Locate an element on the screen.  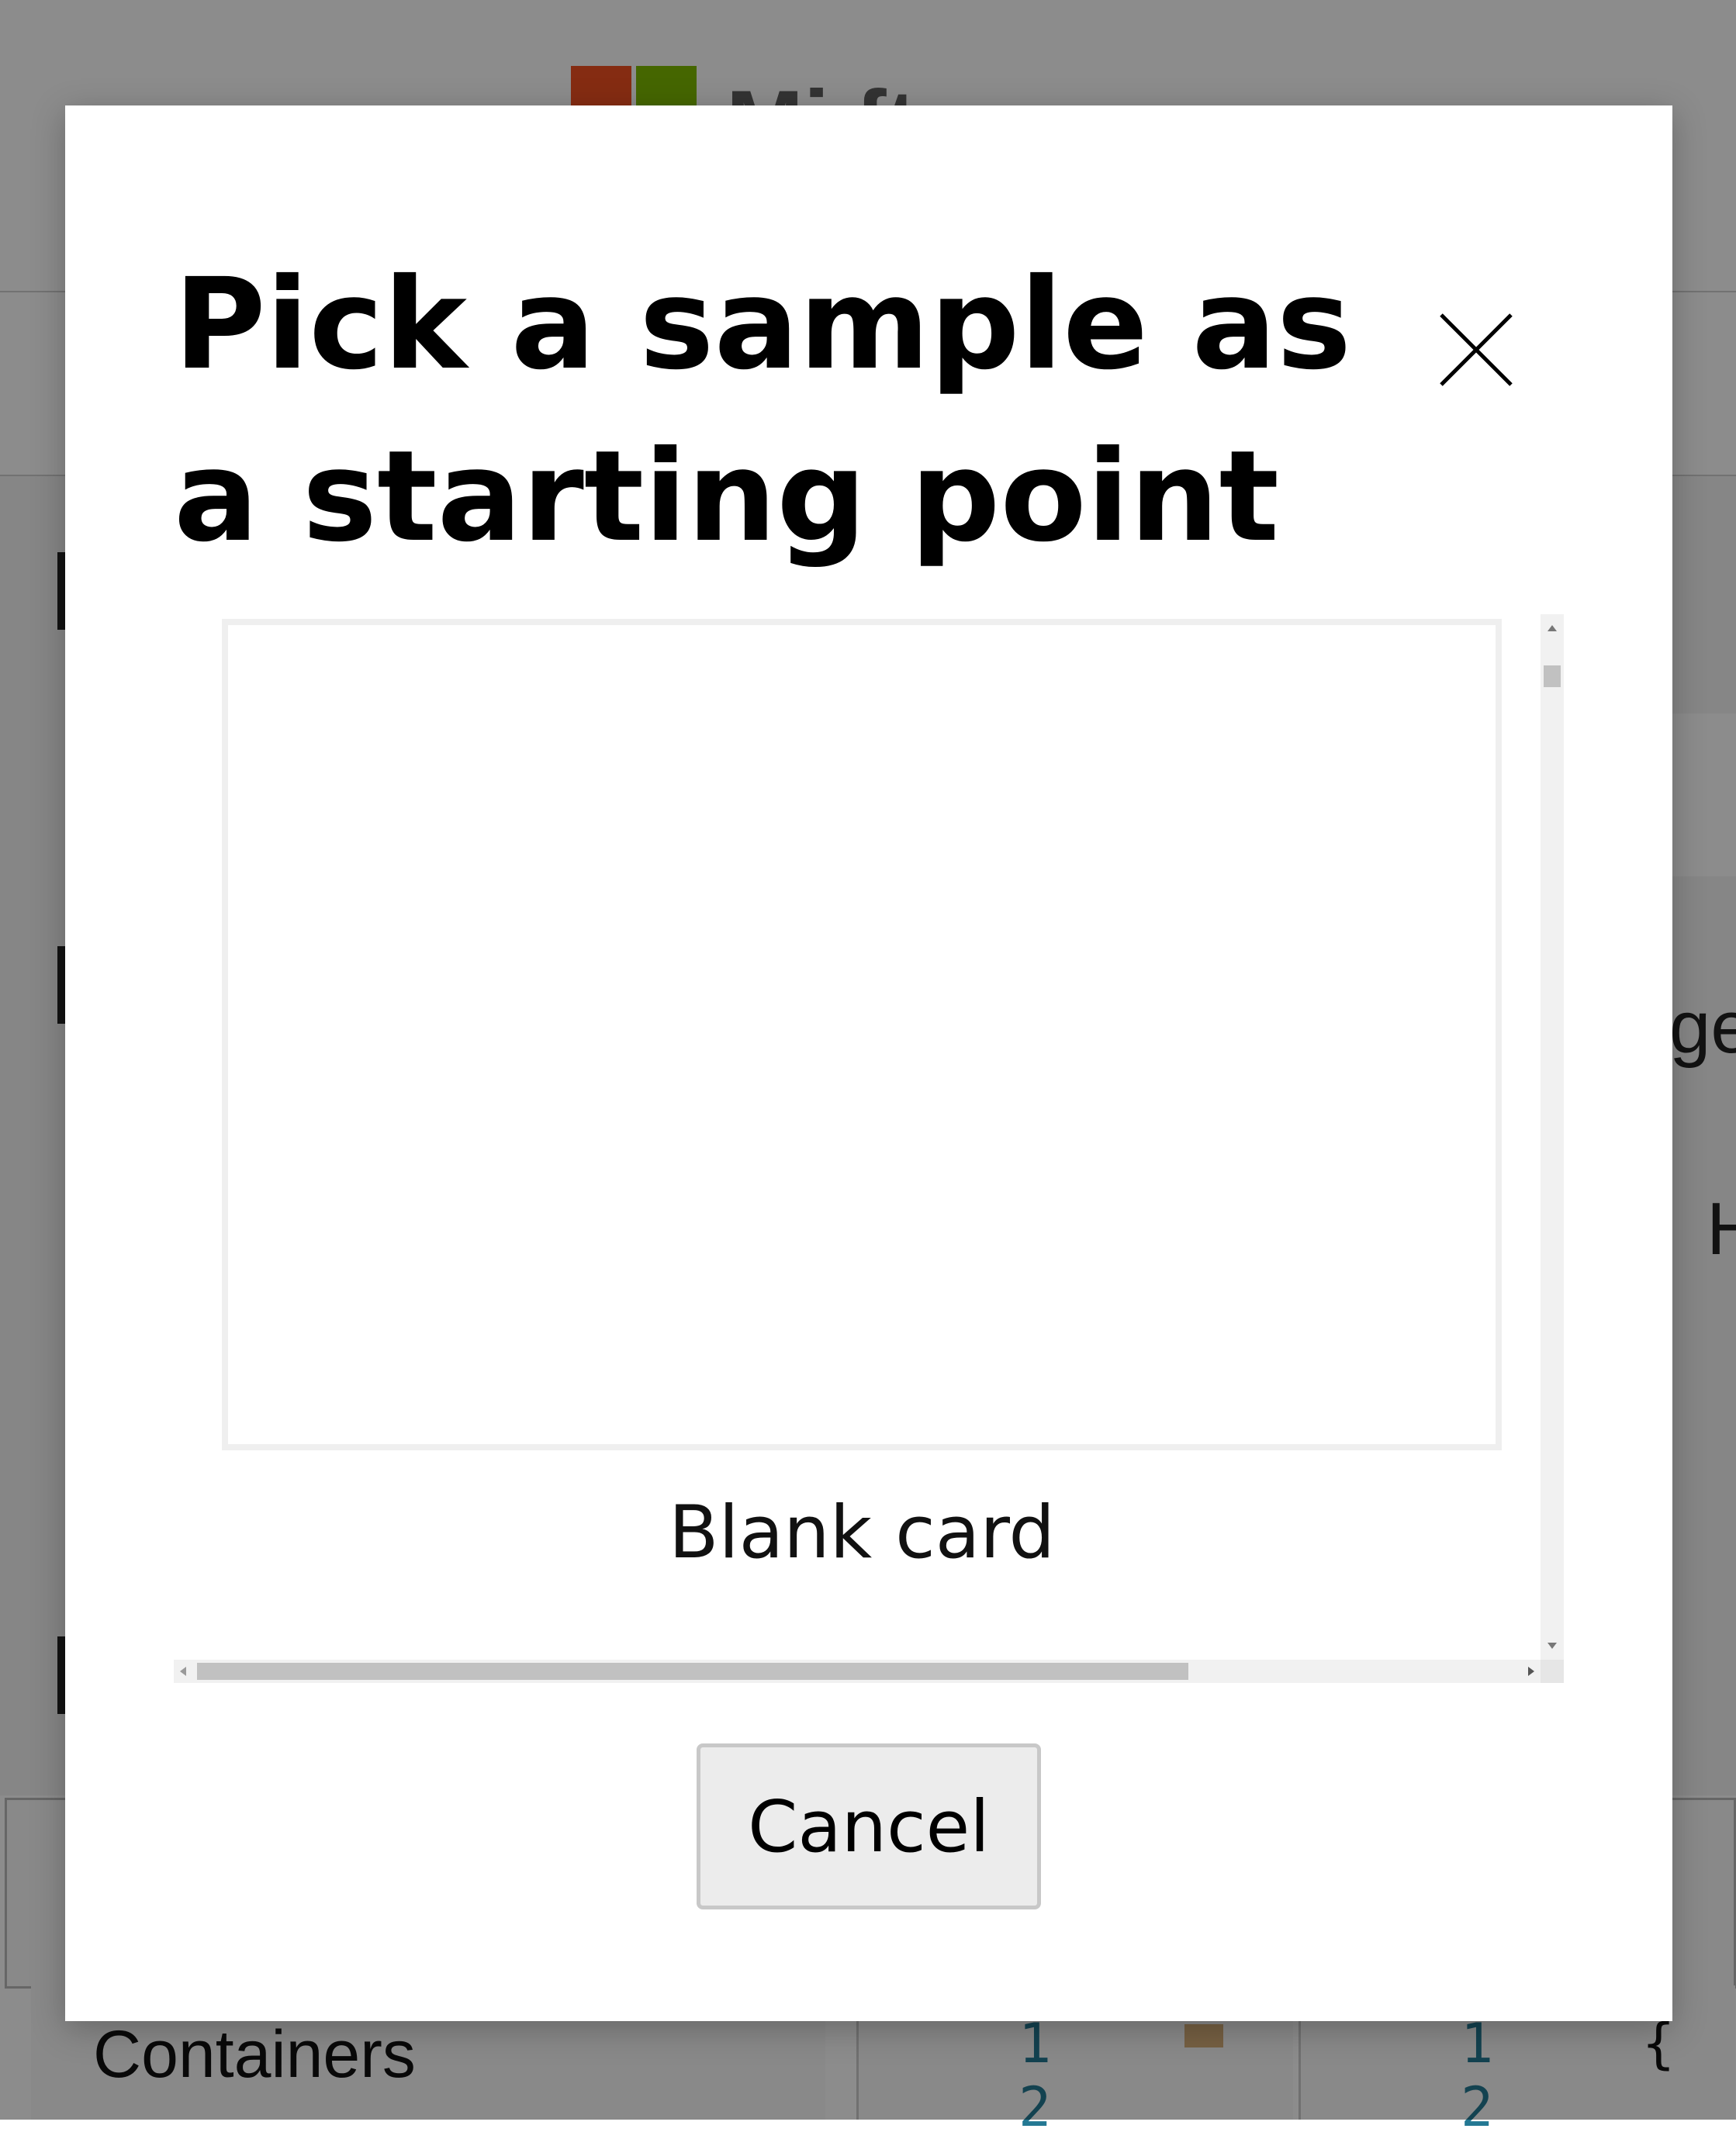
scroll-up-icon is located at coordinates (1552, 628).